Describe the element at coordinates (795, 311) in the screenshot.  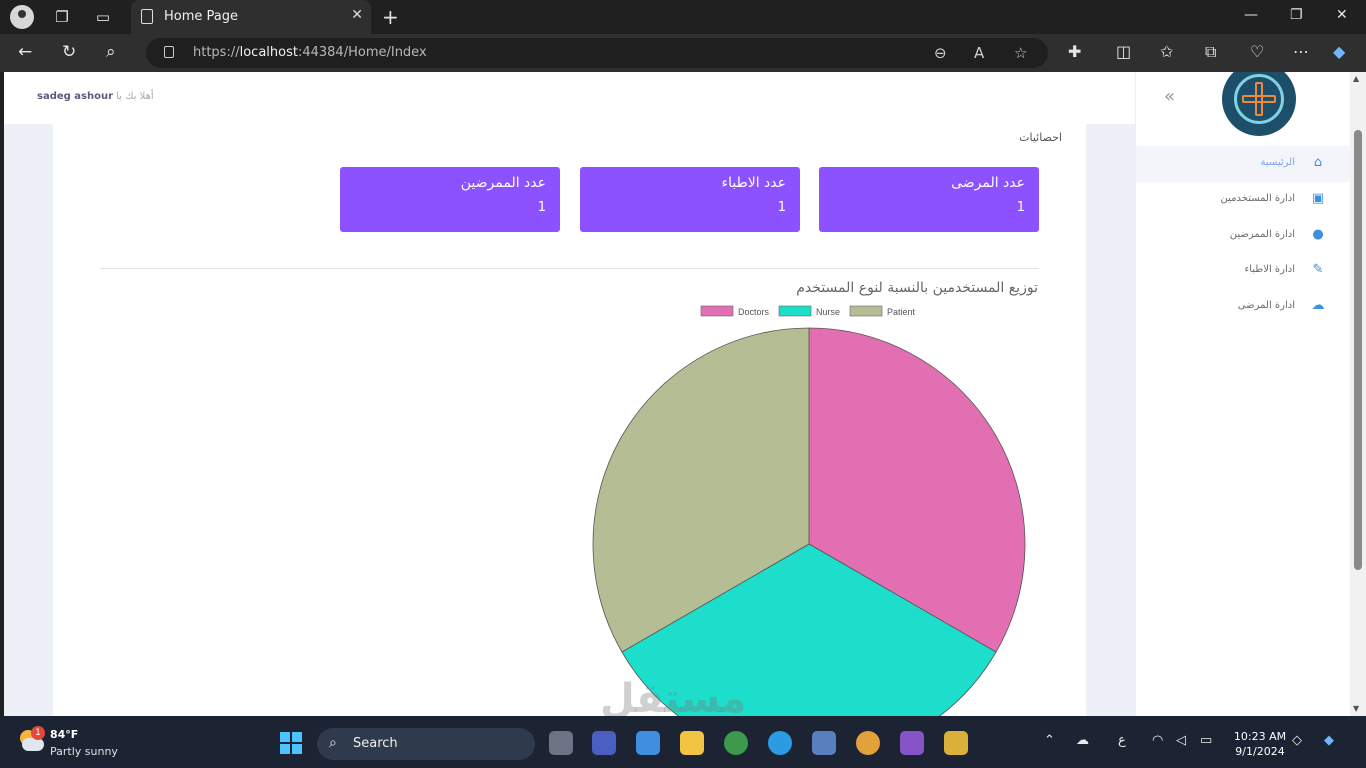
I see `legend-swatch-nurse` at that location.